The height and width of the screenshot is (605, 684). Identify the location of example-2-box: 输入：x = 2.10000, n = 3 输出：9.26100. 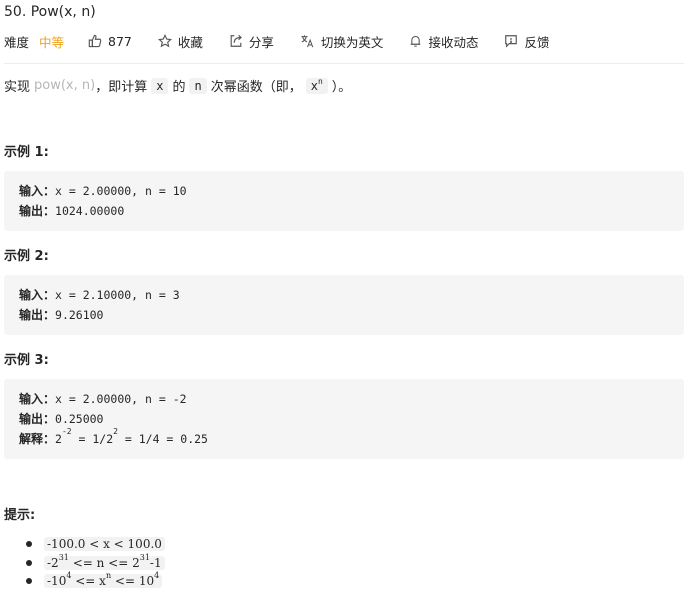
(344, 305).